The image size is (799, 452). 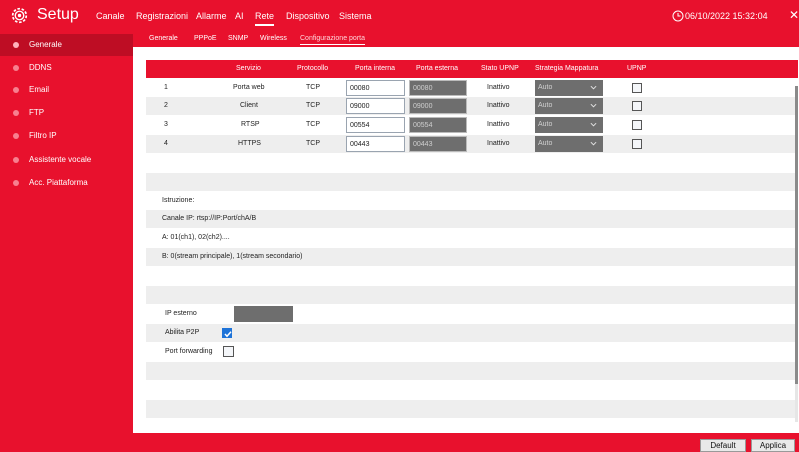 I want to click on p2p-checkbox, so click(x=227, y=333).